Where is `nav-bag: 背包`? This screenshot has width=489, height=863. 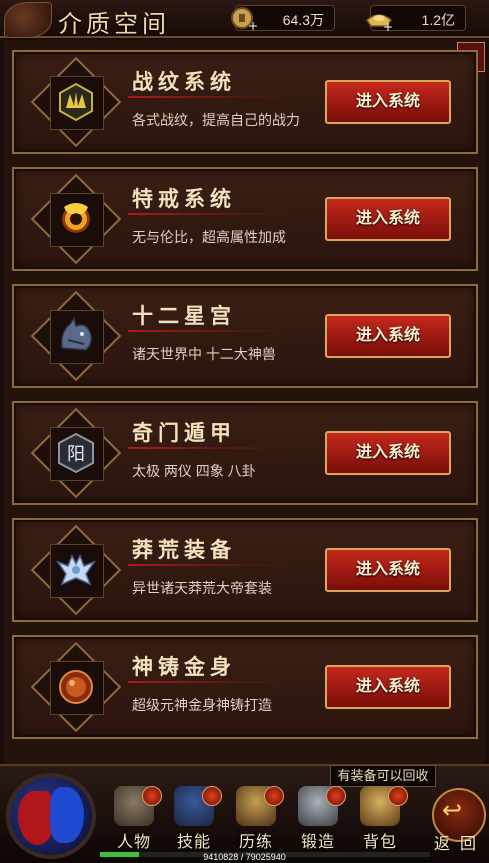
nav-bag: 背包 is located at coordinates (381, 818).